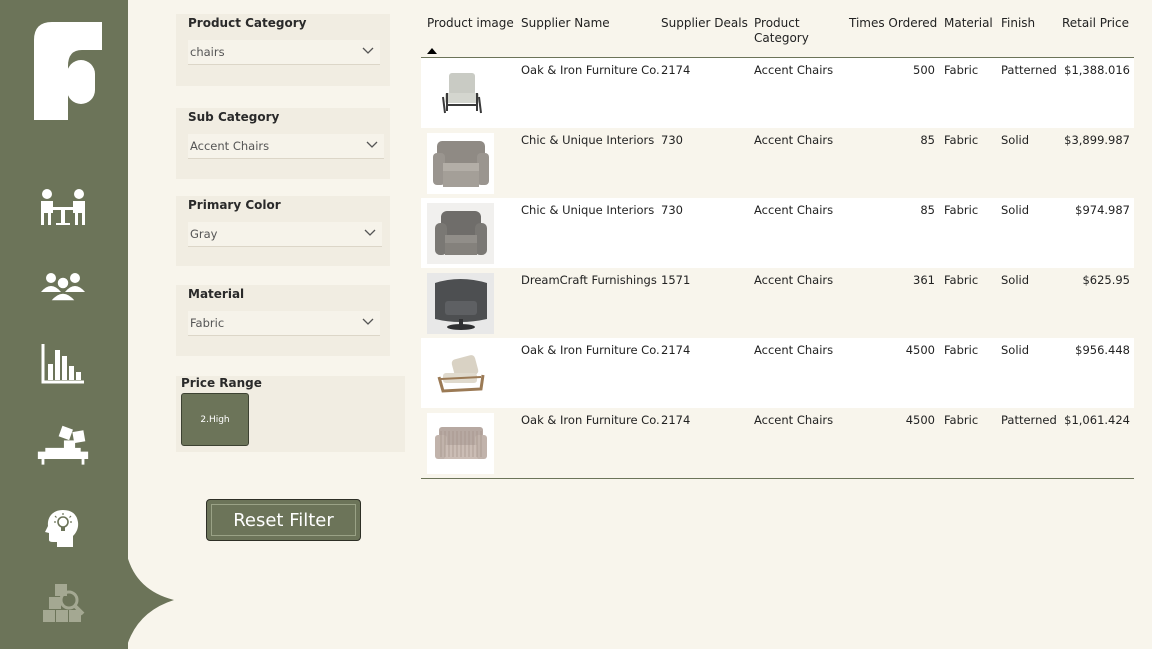 This screenshot has width=1152, height=649. Describe the element at coordinates (234, 205) in the screenshot. I see `primary-color-label: Primary Color` at that location.